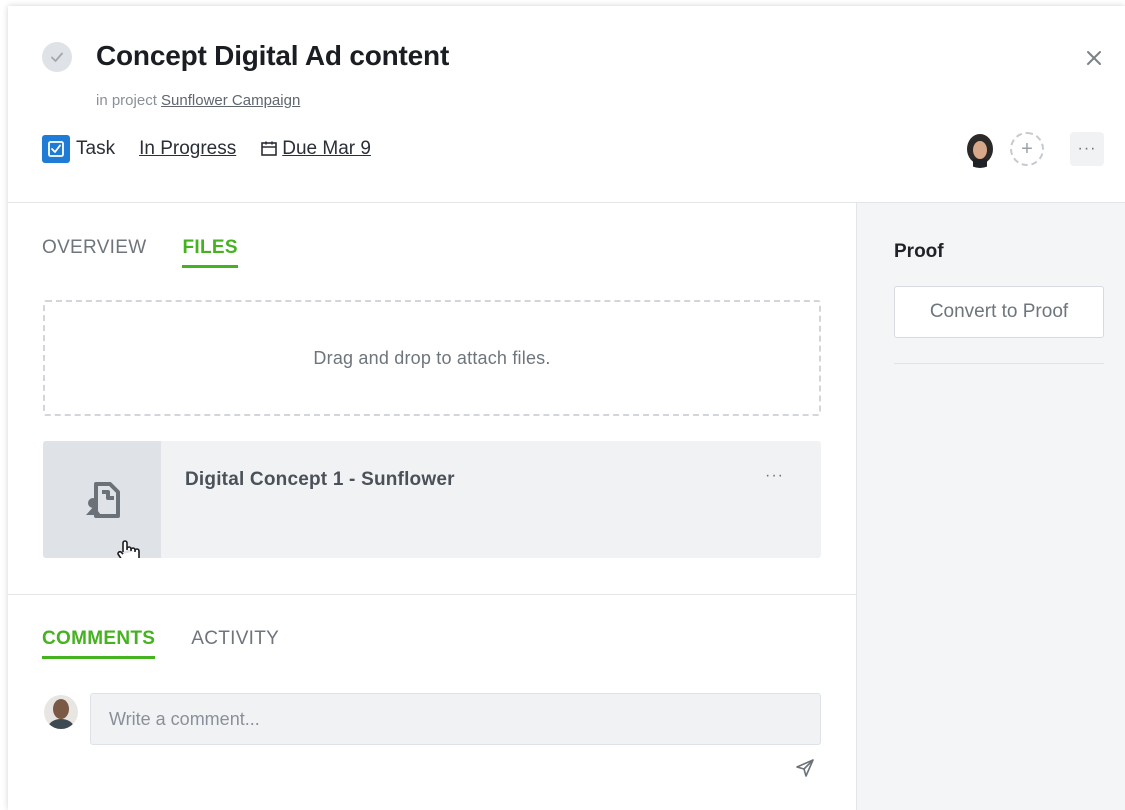 The image size is (1125, 810). Describe the element at coordinates (455, 719) in the screenshot. I see `comment-input` at that location.